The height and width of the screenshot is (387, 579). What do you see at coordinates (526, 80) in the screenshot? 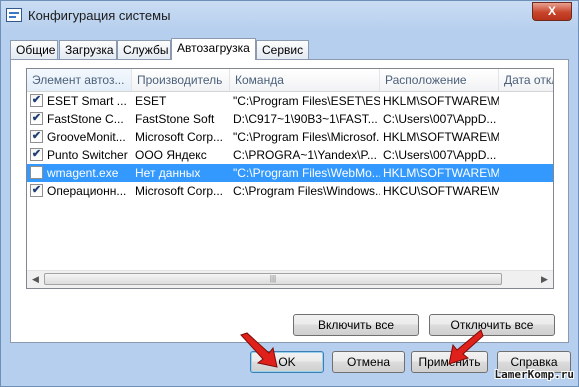
I see `column-header-date-disabled: Дата откл` at bounding box center [526, 80].